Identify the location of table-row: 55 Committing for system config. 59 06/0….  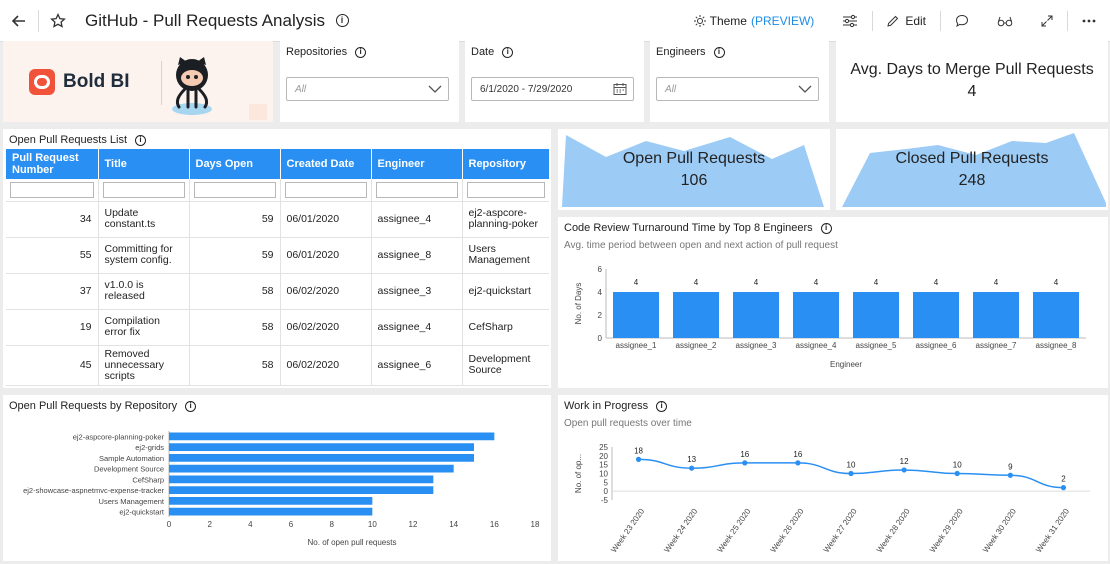
(277, 255).